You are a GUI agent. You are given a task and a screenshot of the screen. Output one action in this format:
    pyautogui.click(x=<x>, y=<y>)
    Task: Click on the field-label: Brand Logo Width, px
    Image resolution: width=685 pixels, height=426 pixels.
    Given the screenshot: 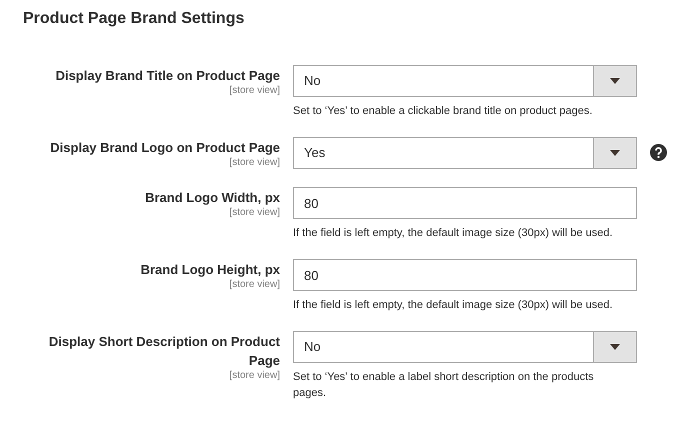 What is the action you would take?
    pyautogui.click(x=212, y=198)
    